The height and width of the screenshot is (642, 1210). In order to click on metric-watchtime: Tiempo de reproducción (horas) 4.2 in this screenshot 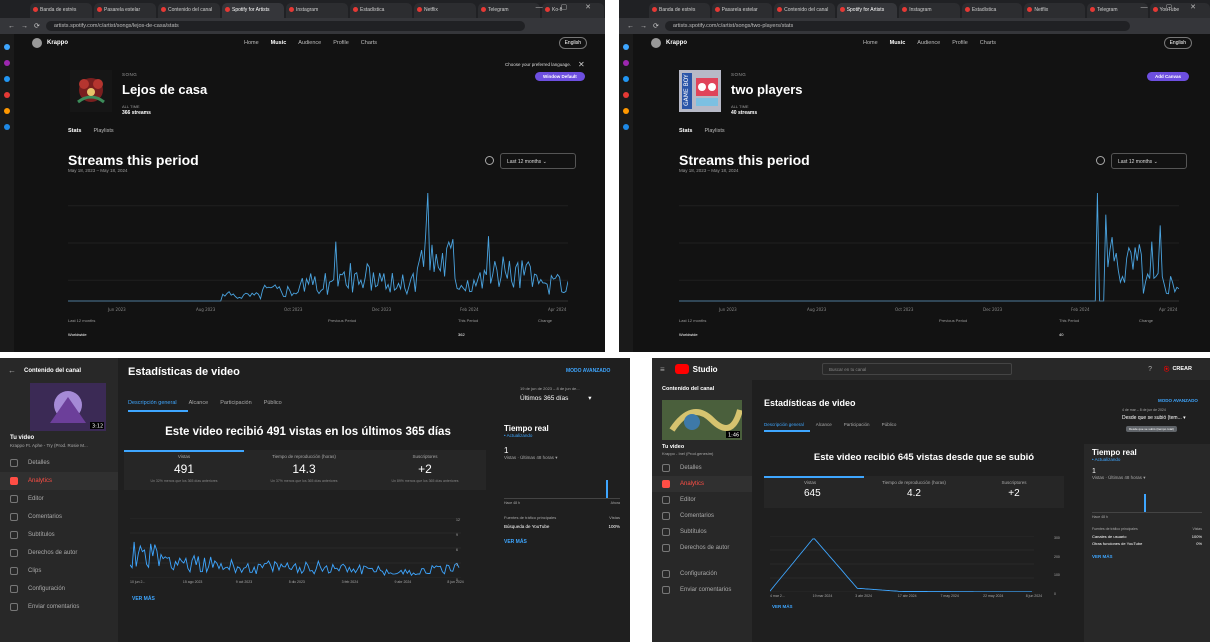, I will do `click(914, 489)`.